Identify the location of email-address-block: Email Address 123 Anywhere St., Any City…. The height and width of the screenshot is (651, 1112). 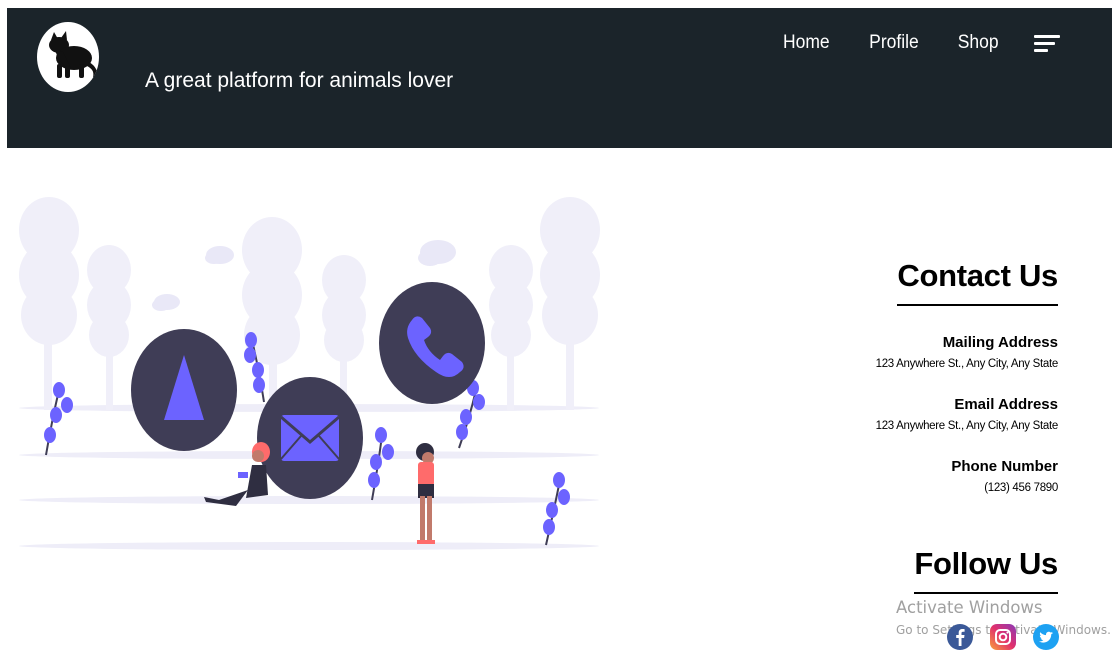
(928, 414).